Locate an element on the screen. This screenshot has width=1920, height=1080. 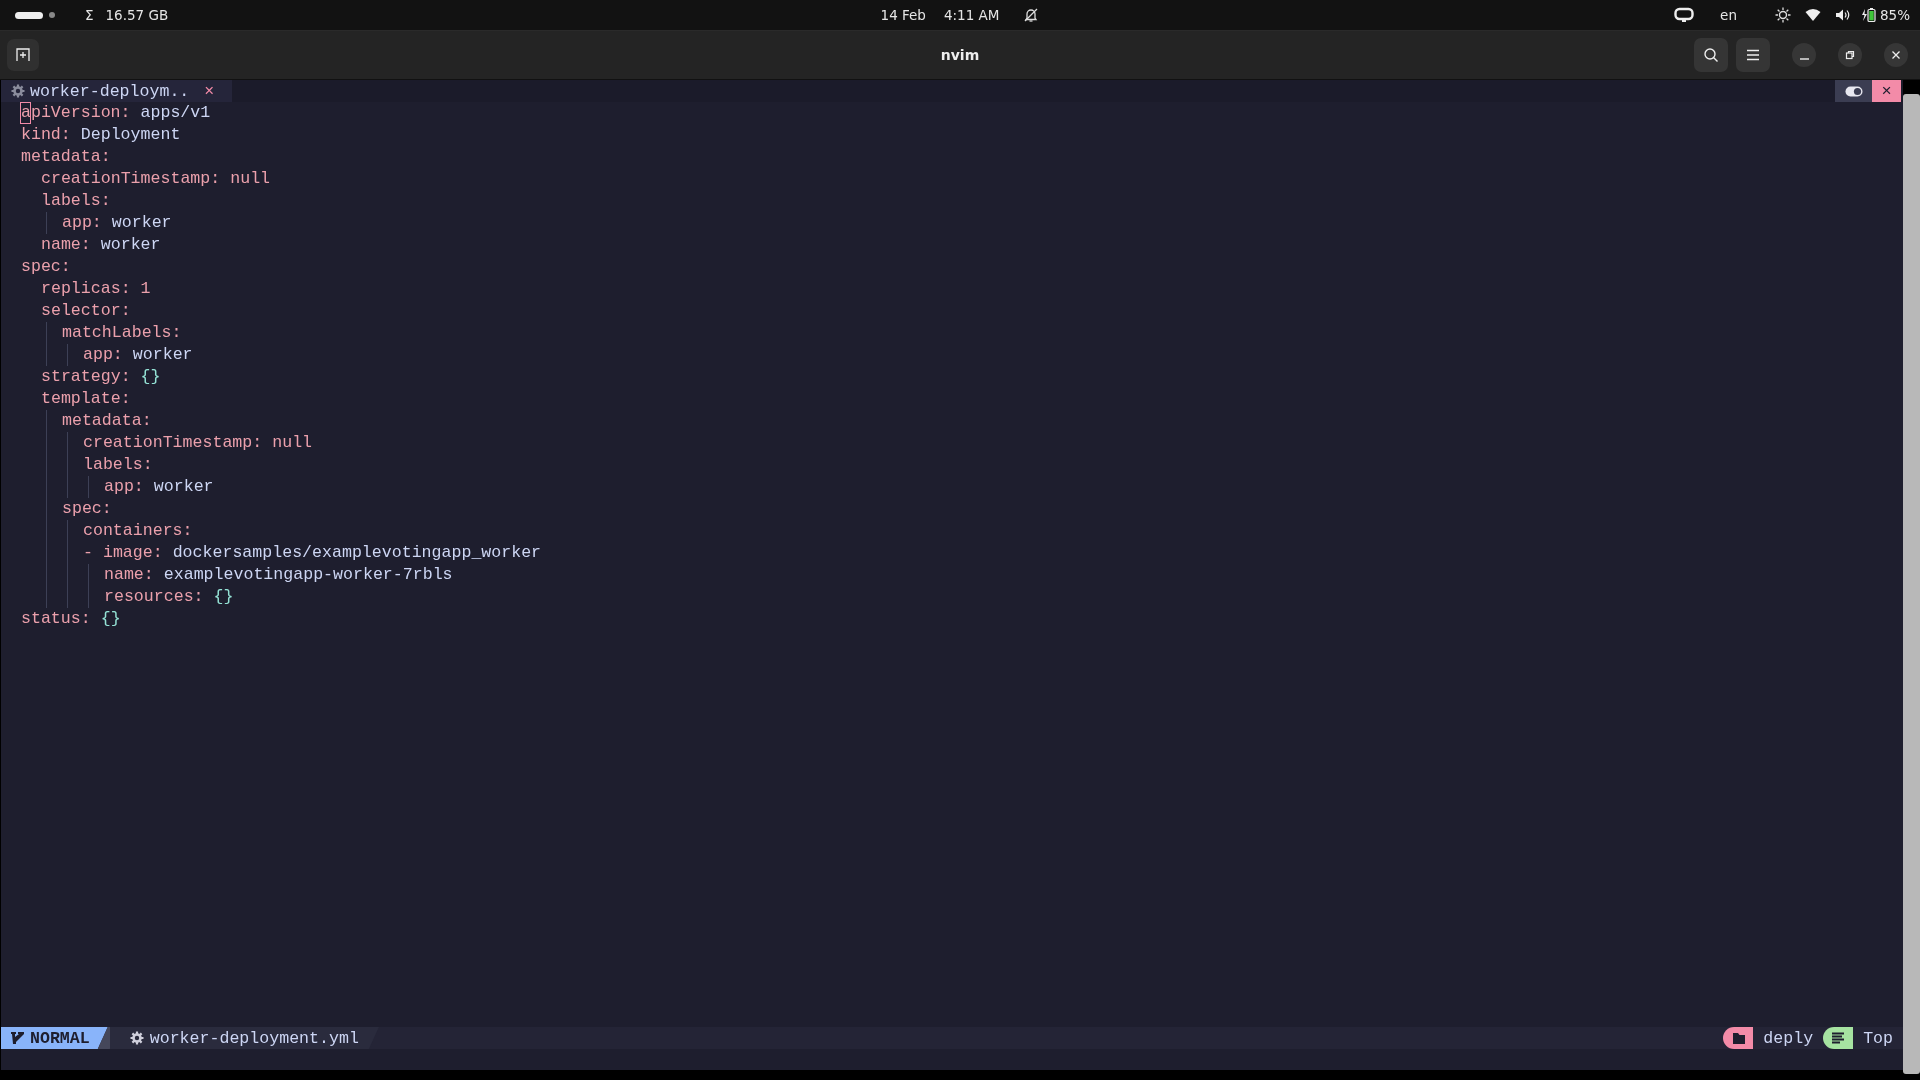
memory-symbol: Σ is located at coordinates (89, 15).